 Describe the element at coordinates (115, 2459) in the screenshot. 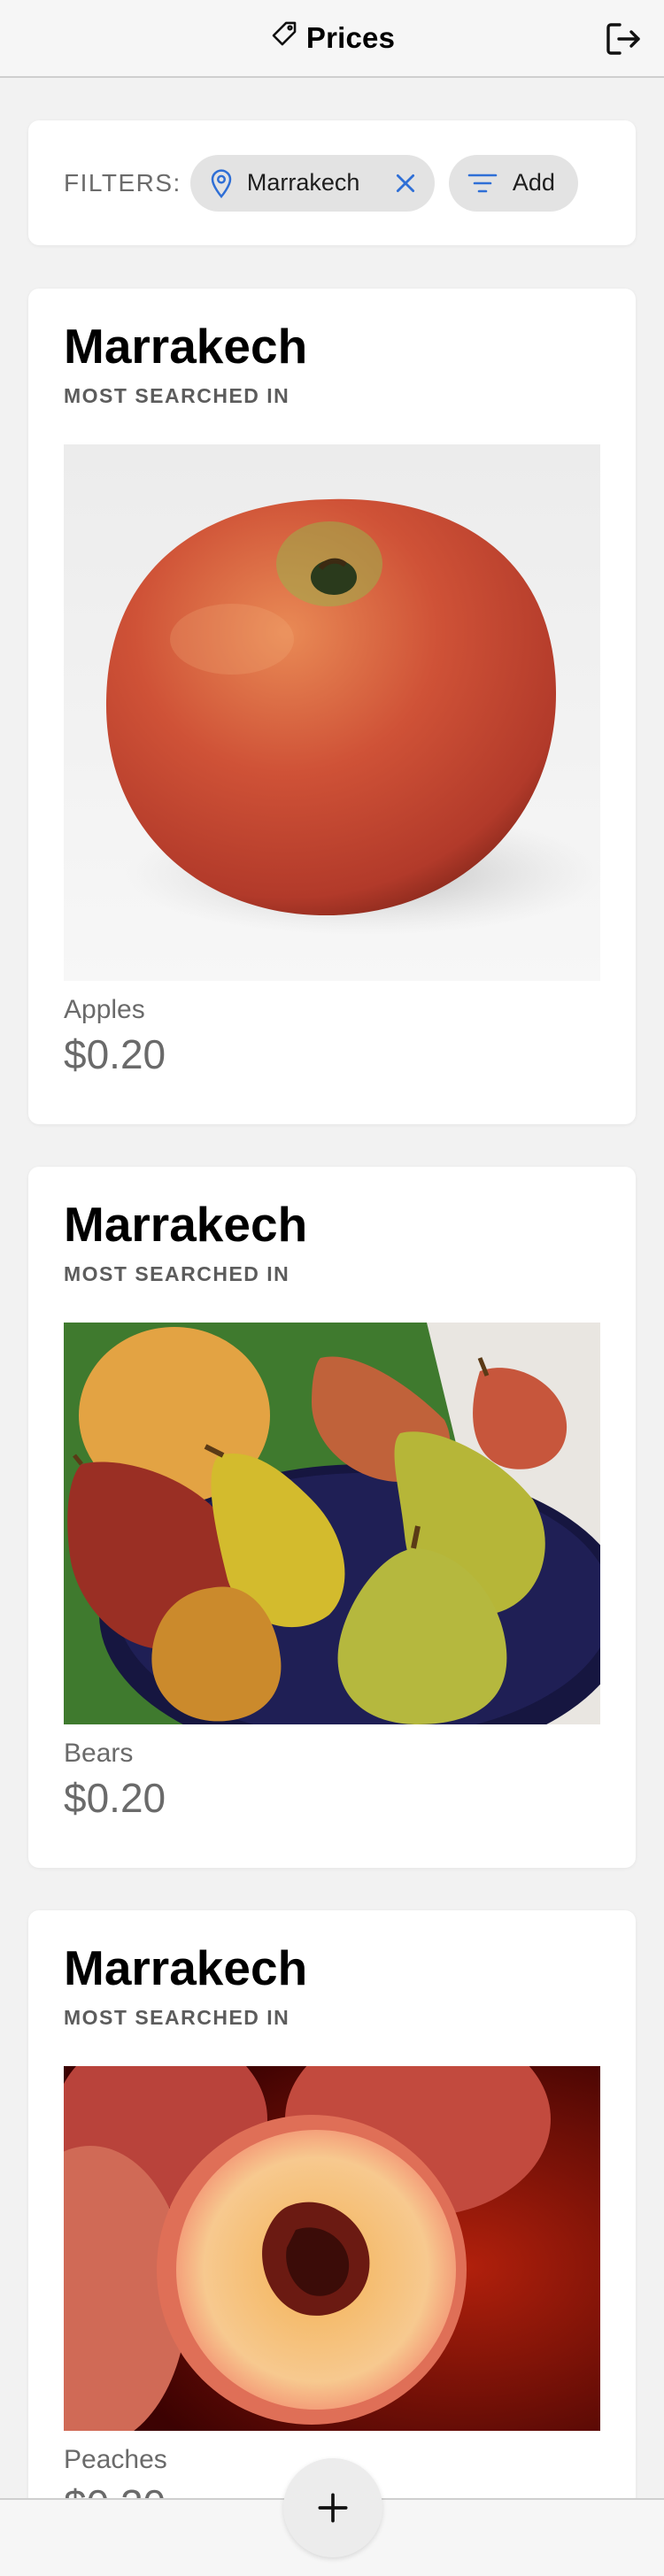

I see `card-product-name: Peaches` at that location.